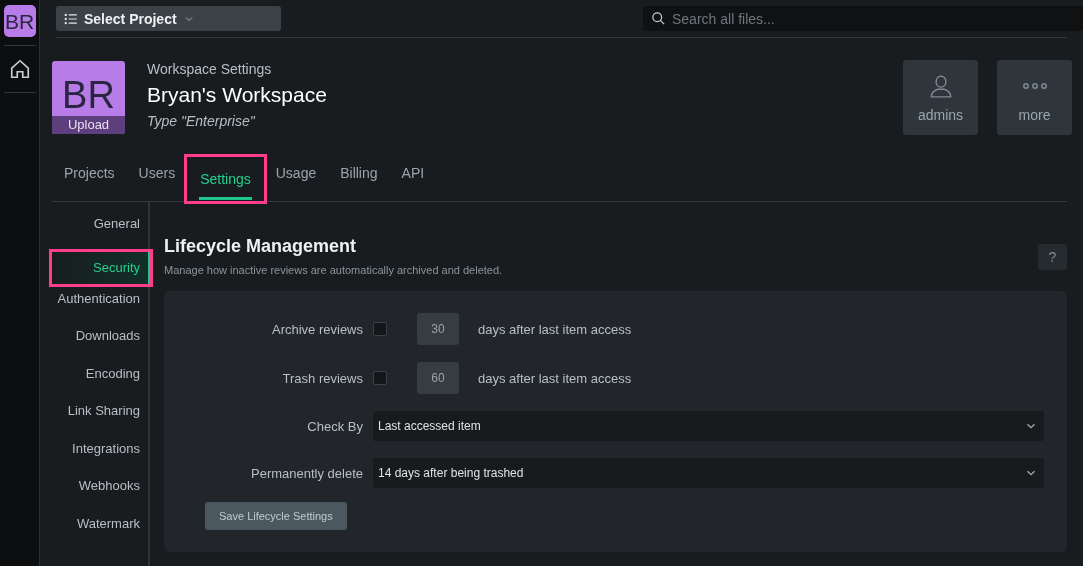 The width and height of the screenshot is (1083, 566). What do you see at coordinates (89, 179) in the screenshot?
I see `tab: Projects` at bounding box center [89, 179].